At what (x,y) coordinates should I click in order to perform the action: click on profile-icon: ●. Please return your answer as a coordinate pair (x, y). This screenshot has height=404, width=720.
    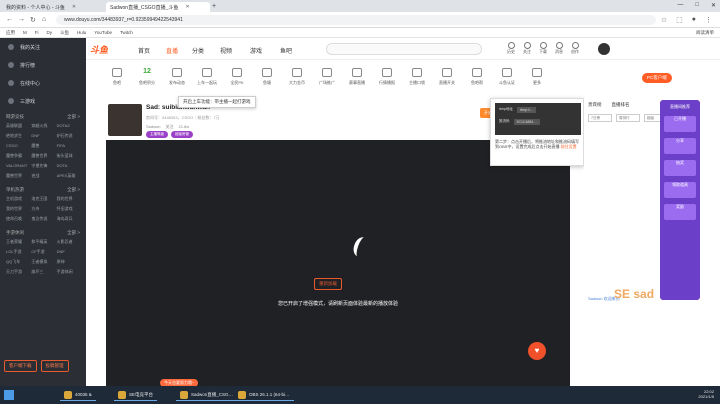
    Looking at the image, I should click on (694, 20).